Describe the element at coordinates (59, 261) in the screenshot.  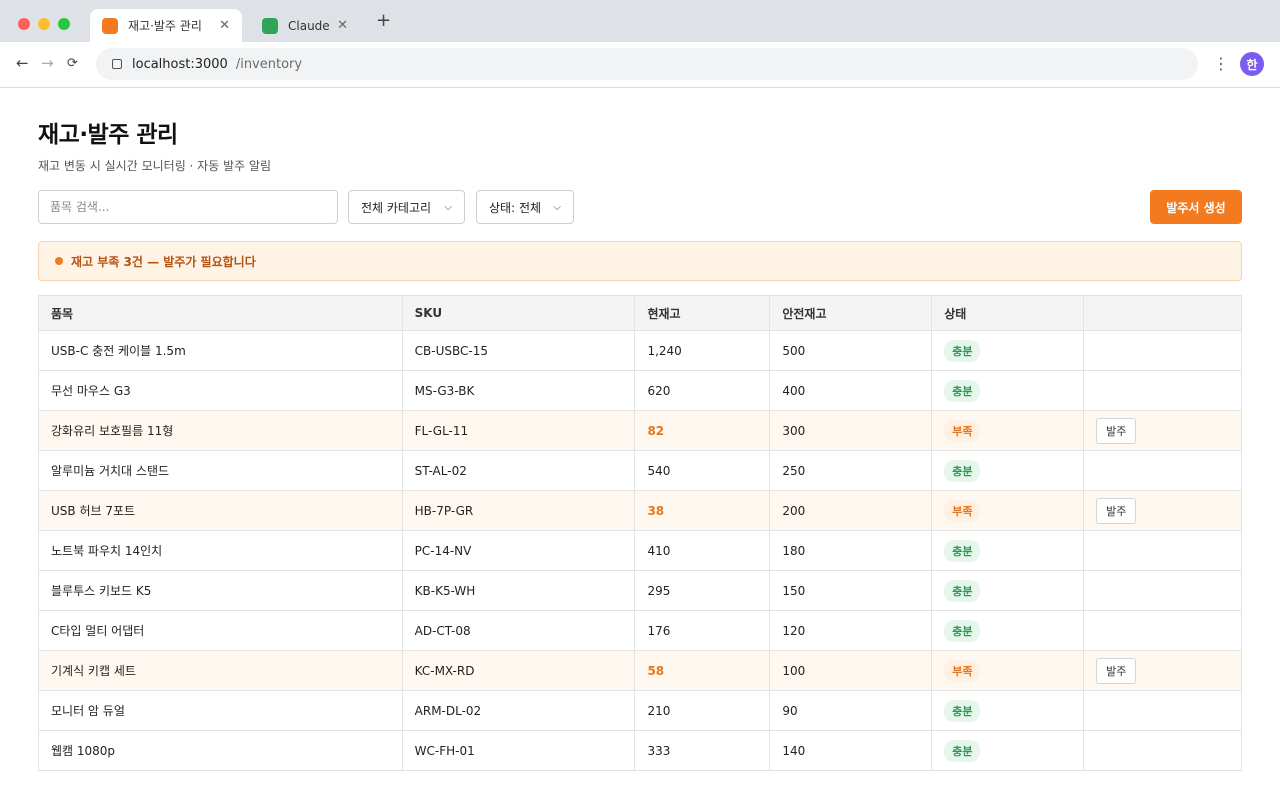
I see `alert-dot-icon` at that location.